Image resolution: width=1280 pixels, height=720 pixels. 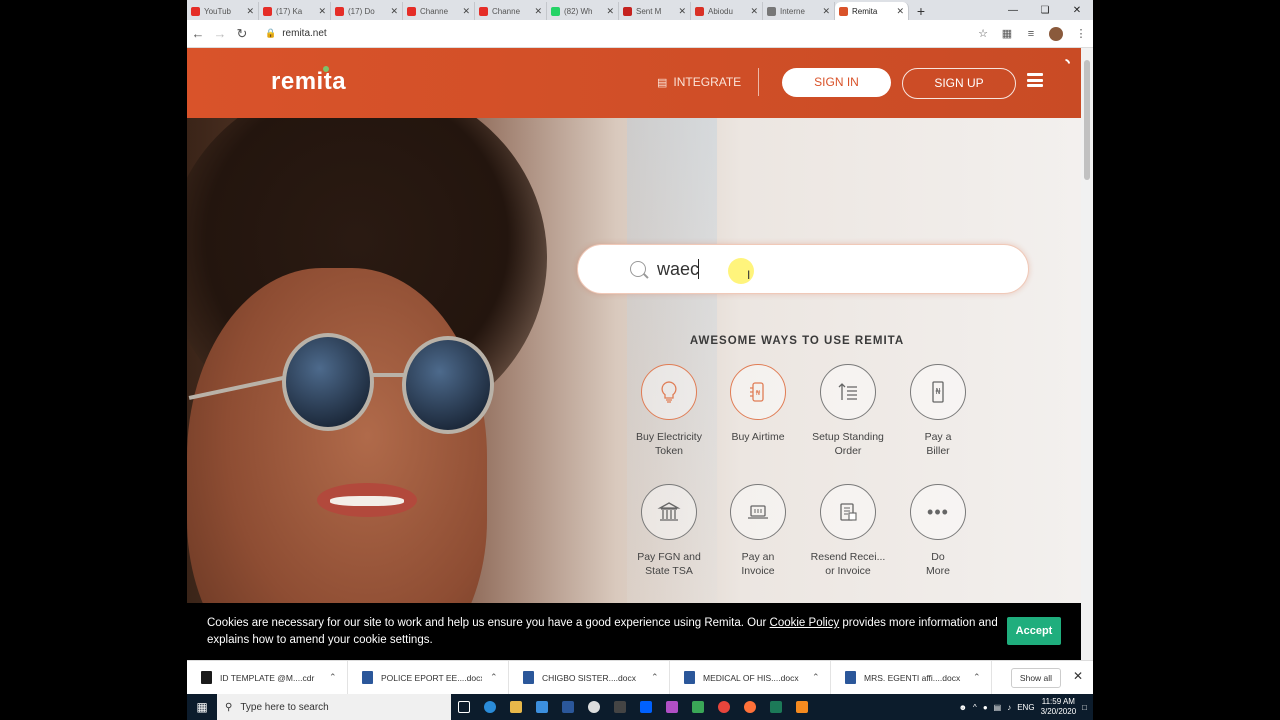 What do you see at coordinates (872, 11) in the screenshot?
I see `browser-tab: Remita ✕` at bounding box center [872, 11].